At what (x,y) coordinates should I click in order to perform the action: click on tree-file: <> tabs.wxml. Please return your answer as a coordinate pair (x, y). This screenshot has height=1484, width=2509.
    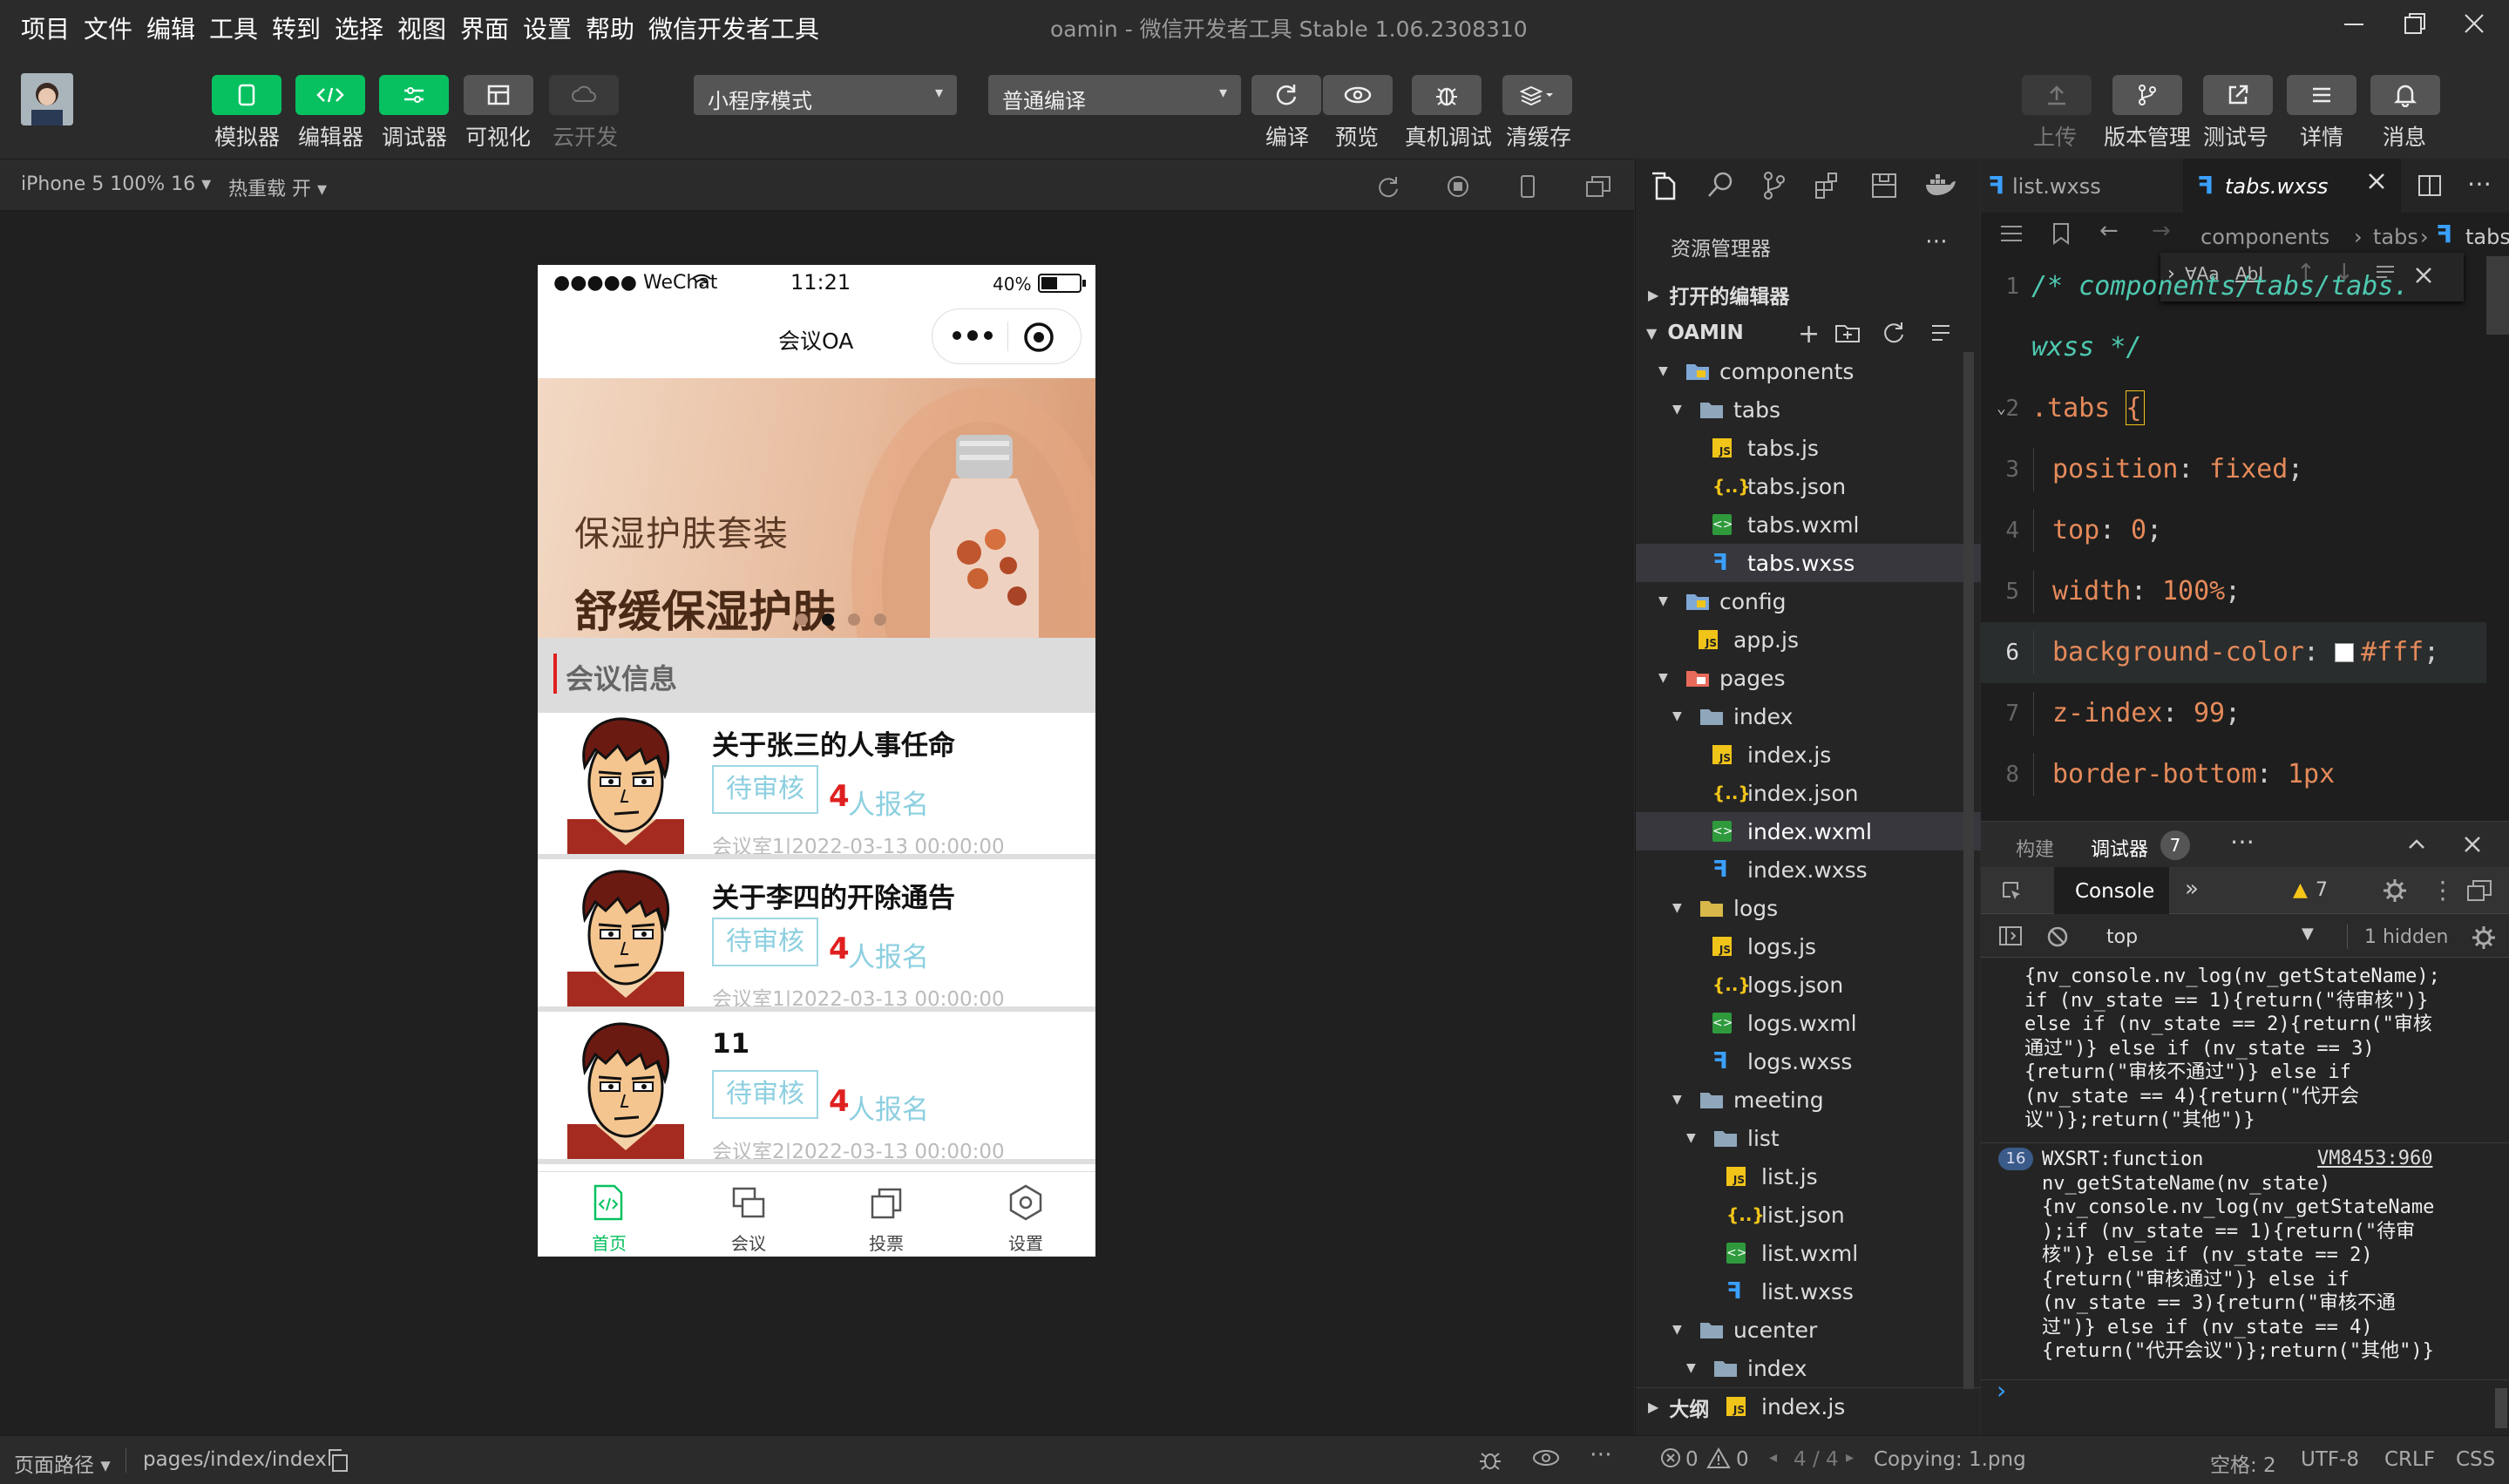
    Looking at the image, I should click on (1808, 524).